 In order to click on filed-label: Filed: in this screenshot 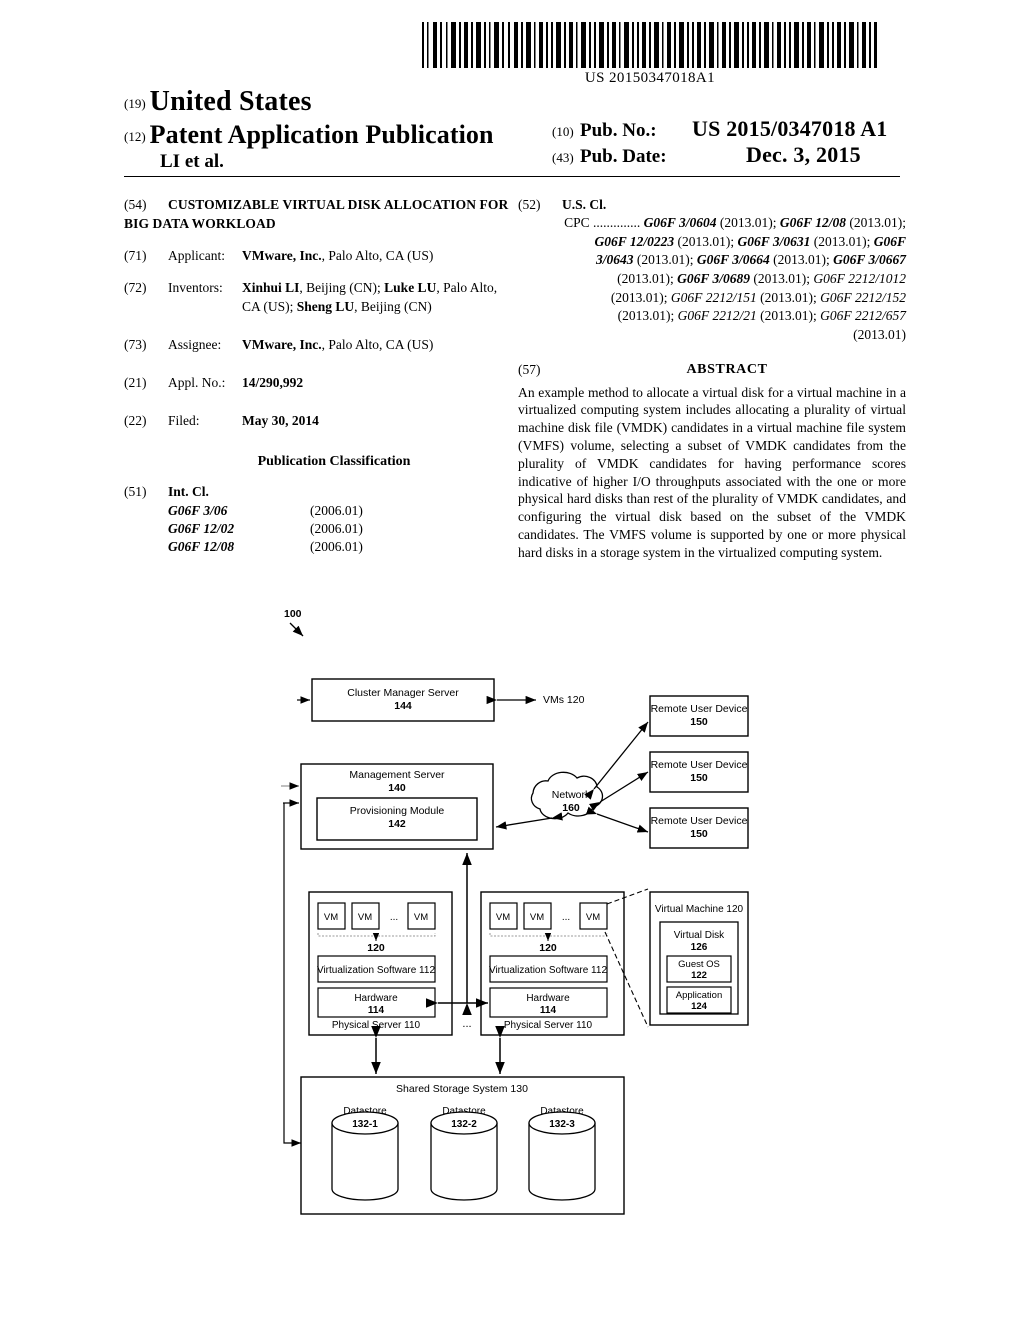, I will do `click(184, 421)`.